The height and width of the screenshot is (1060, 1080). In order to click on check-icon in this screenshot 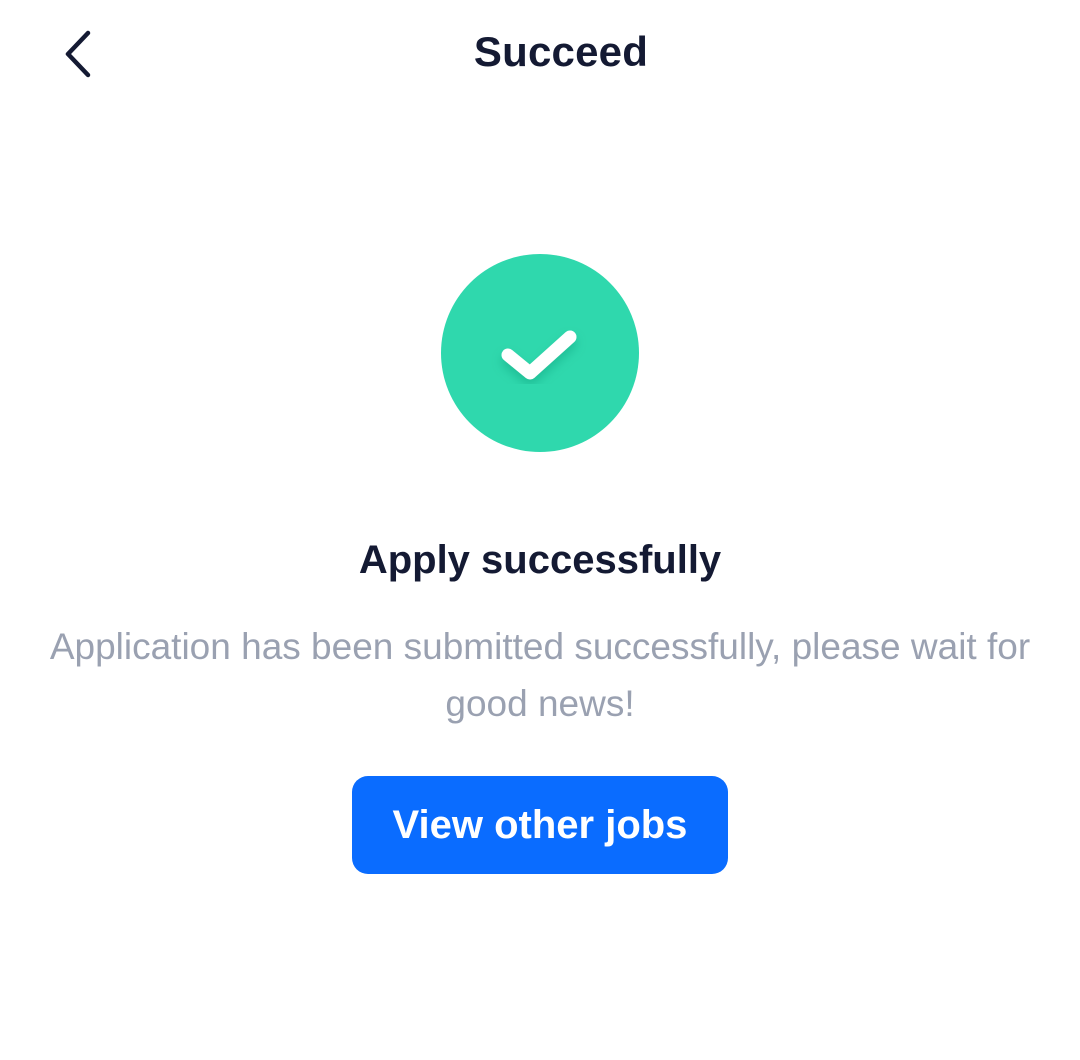, I will do `click(539, 355)`.